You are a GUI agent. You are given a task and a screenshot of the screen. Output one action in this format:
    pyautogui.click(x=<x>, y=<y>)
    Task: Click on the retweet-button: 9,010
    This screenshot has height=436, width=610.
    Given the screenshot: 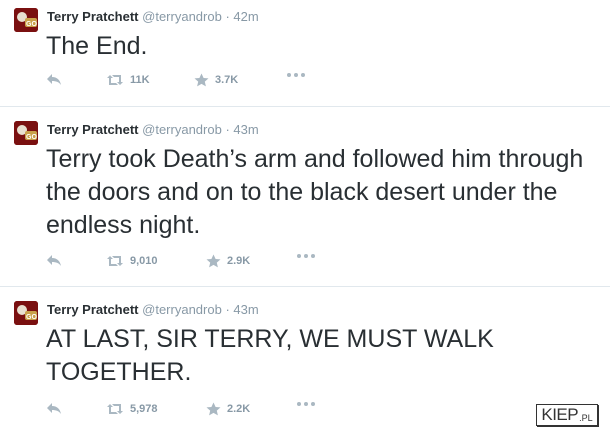 What is the action you would take?
    pyautogui.click(x=132, y=261)
    